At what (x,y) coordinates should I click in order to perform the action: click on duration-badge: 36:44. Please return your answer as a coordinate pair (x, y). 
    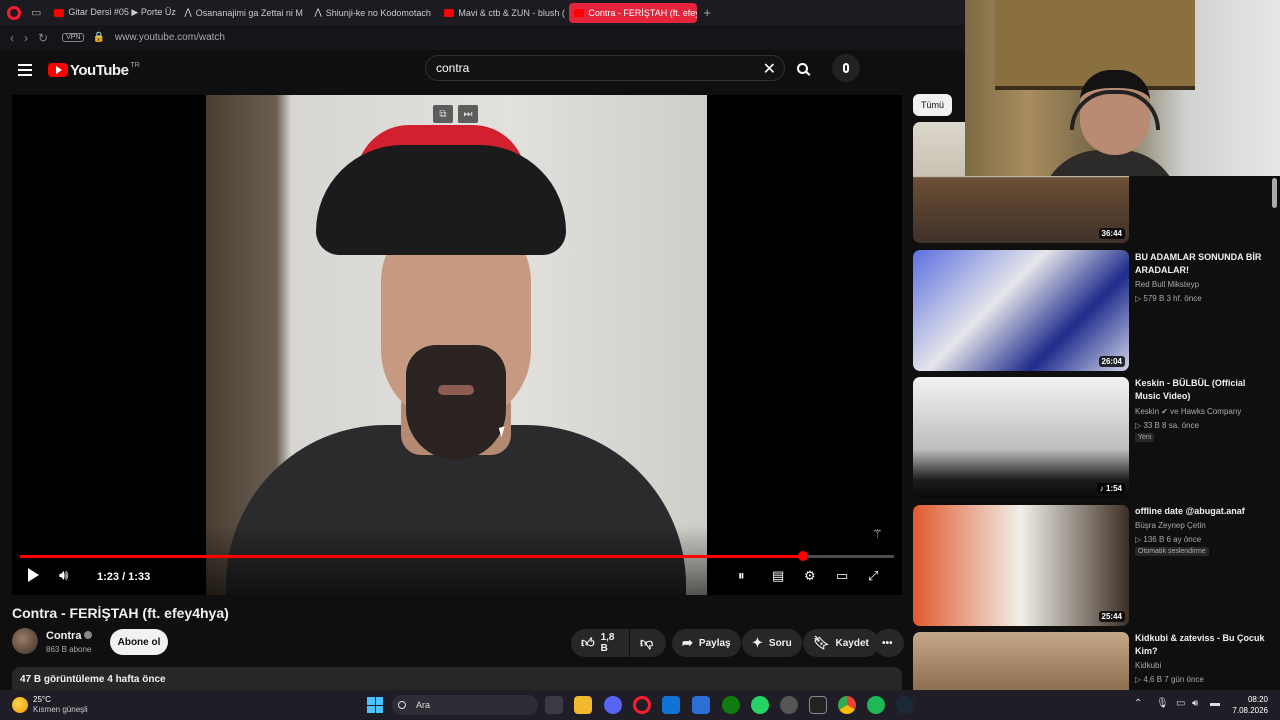
    Looking at the image, I should click on (1111, 233).